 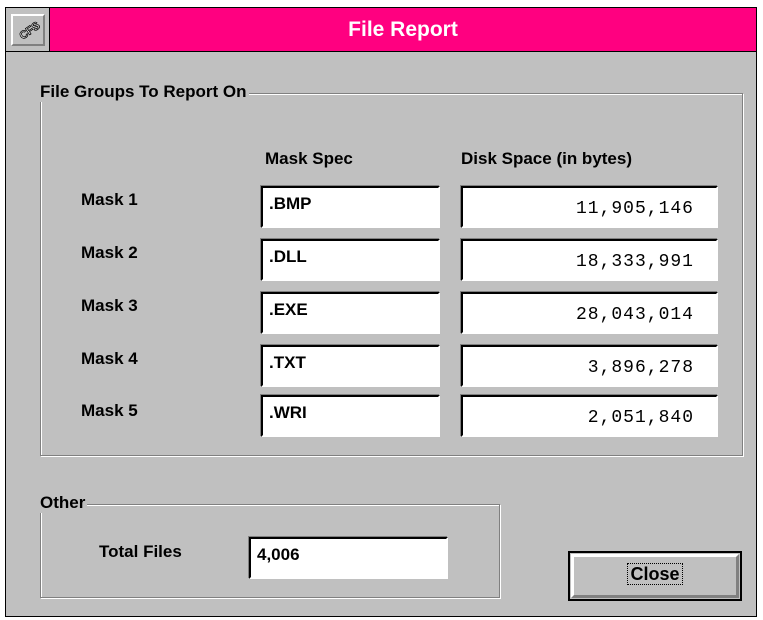 I want to click on close-button-label: Close, so click(x=655, y=574).